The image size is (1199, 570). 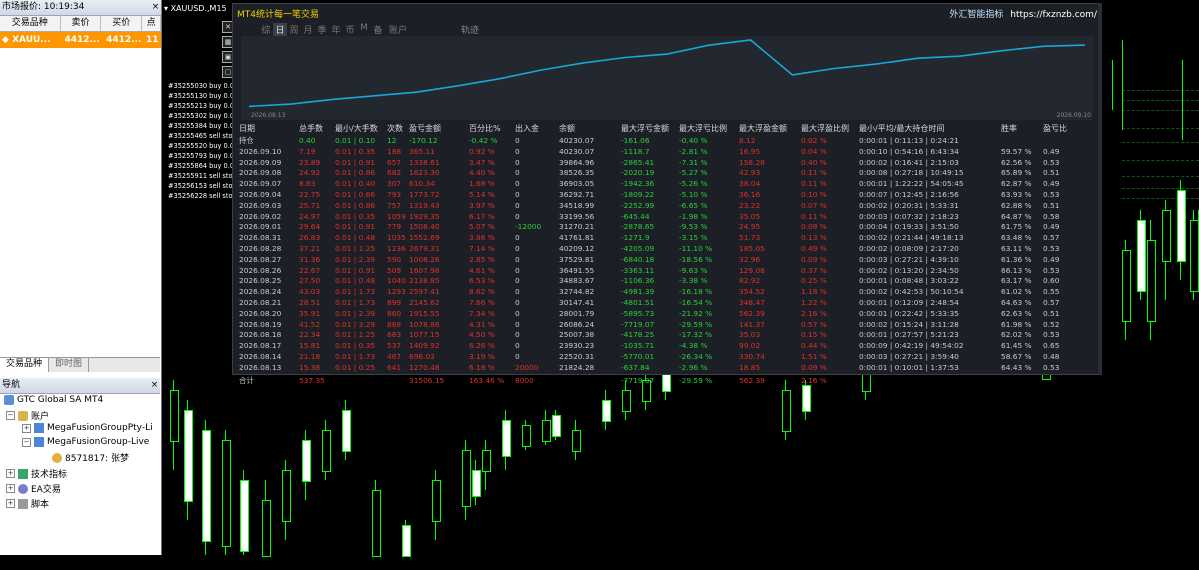 What do you see at coordinates (100, 428) in the screenshot?
I see `server-name: MegaFusionGroupPty-Li` at bounding box center [100, 428].